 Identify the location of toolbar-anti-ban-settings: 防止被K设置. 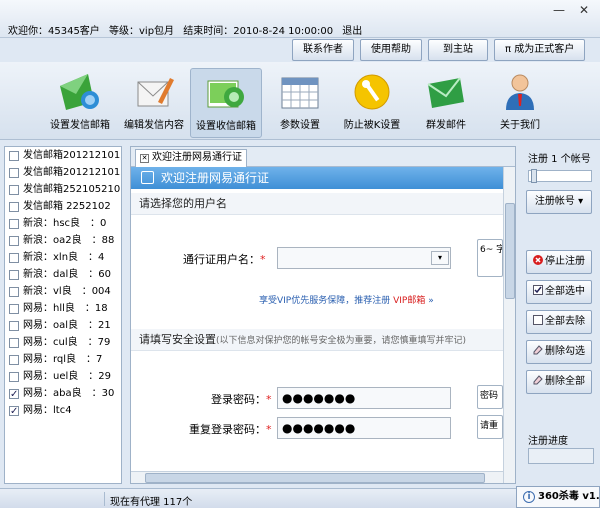
(372, 103).